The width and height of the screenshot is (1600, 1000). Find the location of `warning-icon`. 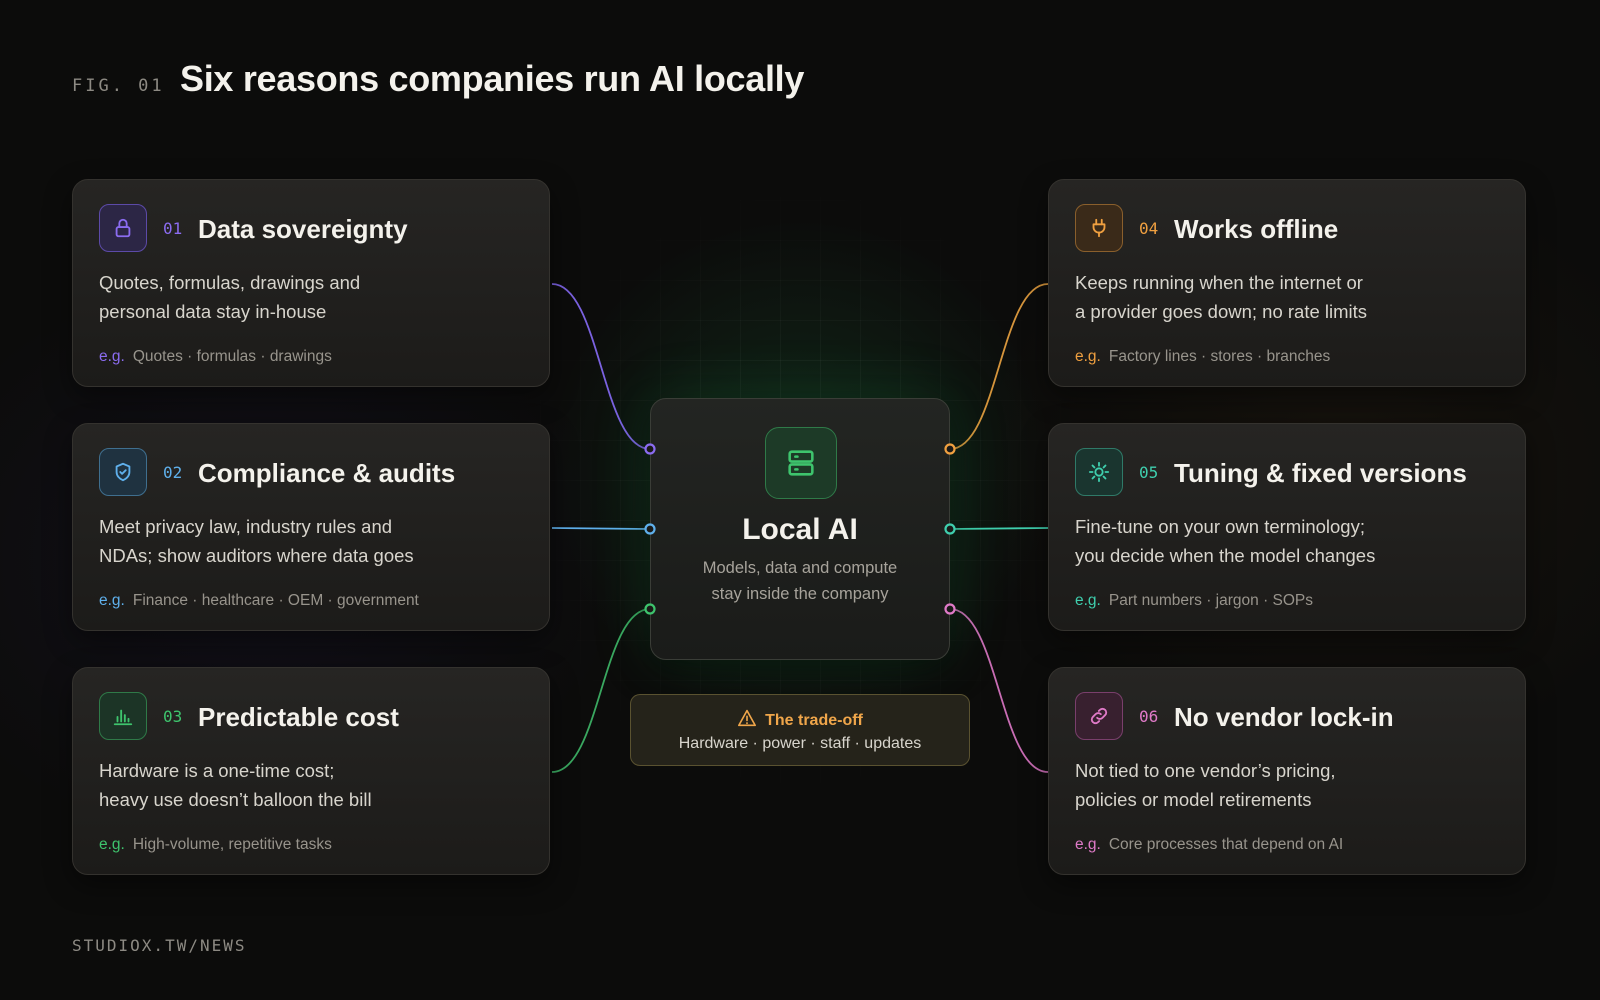

warning-icon is located at coordinates (747, 720).